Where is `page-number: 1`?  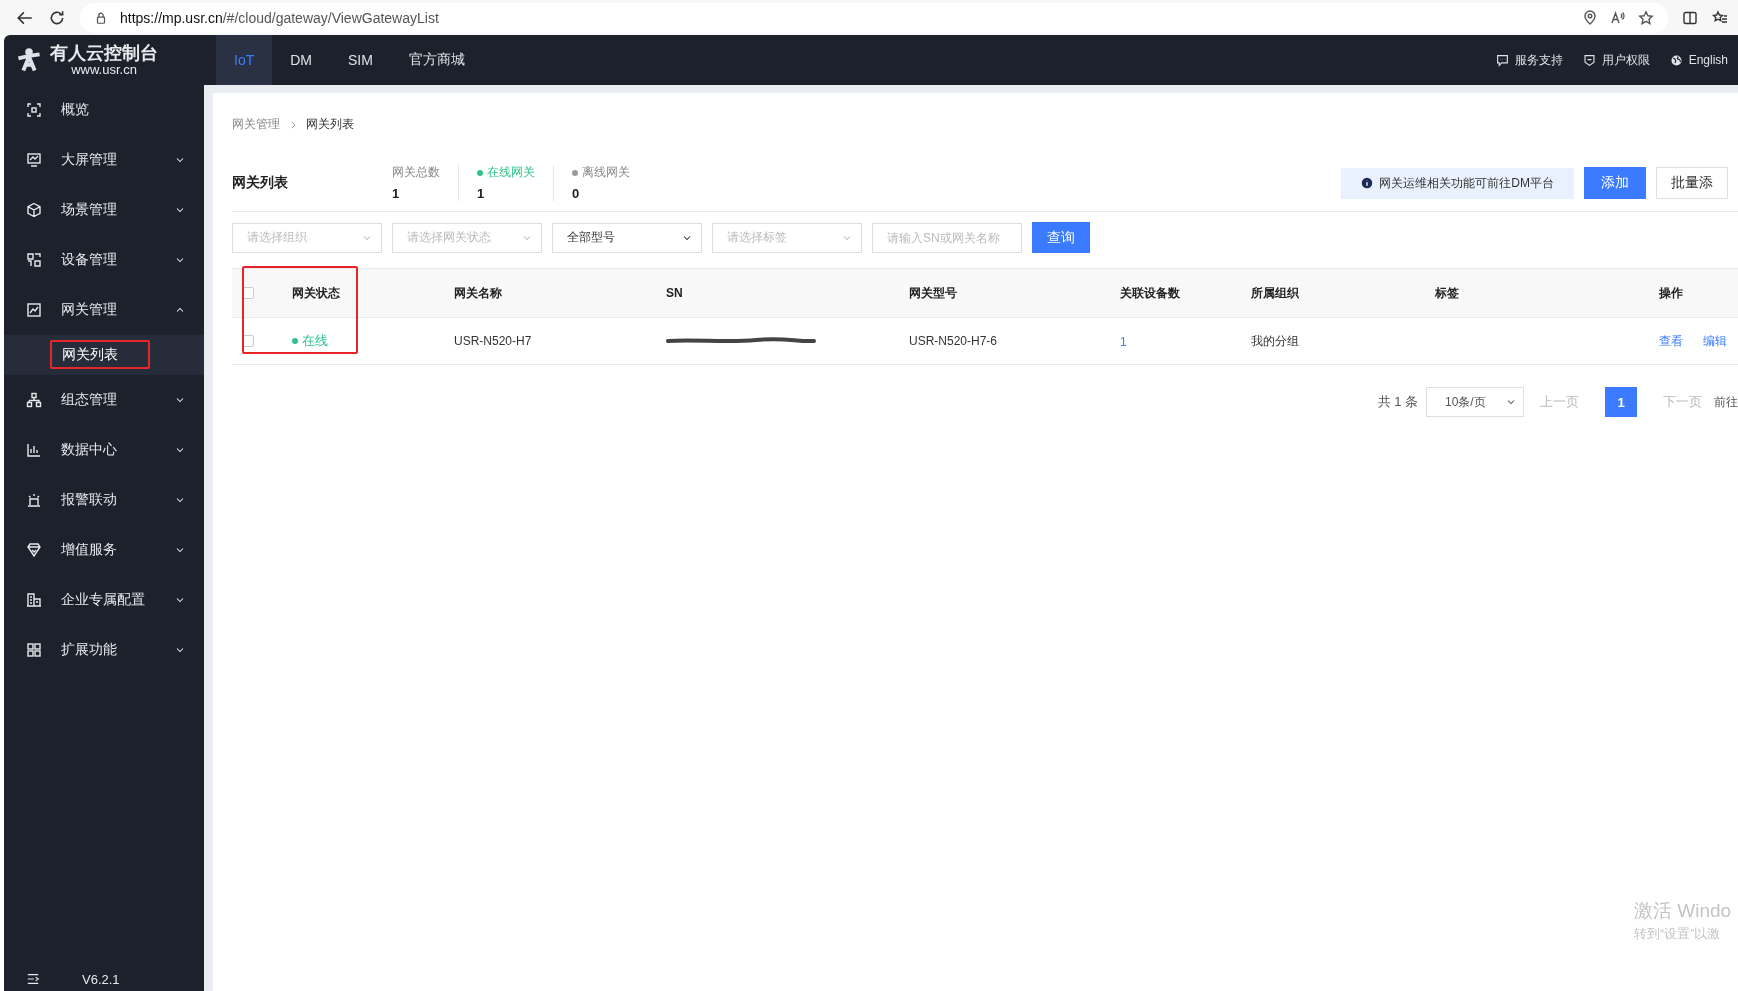 page-number: 1 is located at coordinates (1621, 402).